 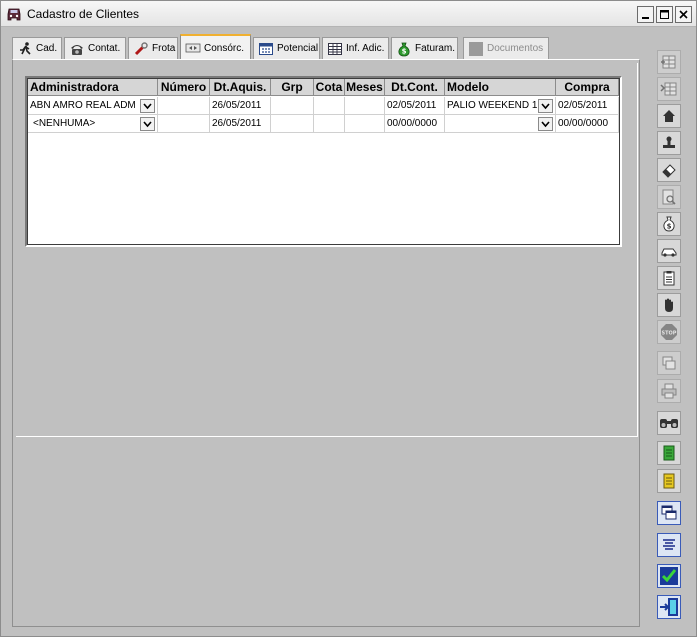 I want to click on row2-modelo-dropdown, so click(x=545, y=124).